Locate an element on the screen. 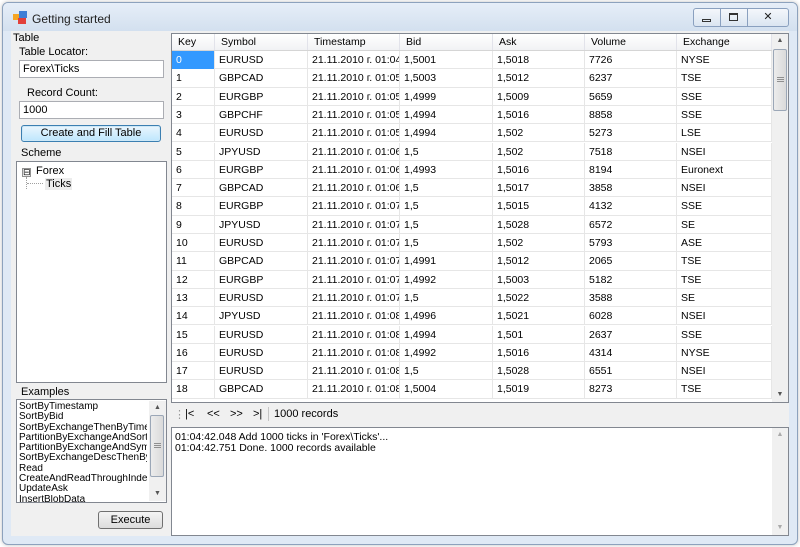  example-item: PartitionByExchangeAndSortByT is located at coordinates (83, 438).